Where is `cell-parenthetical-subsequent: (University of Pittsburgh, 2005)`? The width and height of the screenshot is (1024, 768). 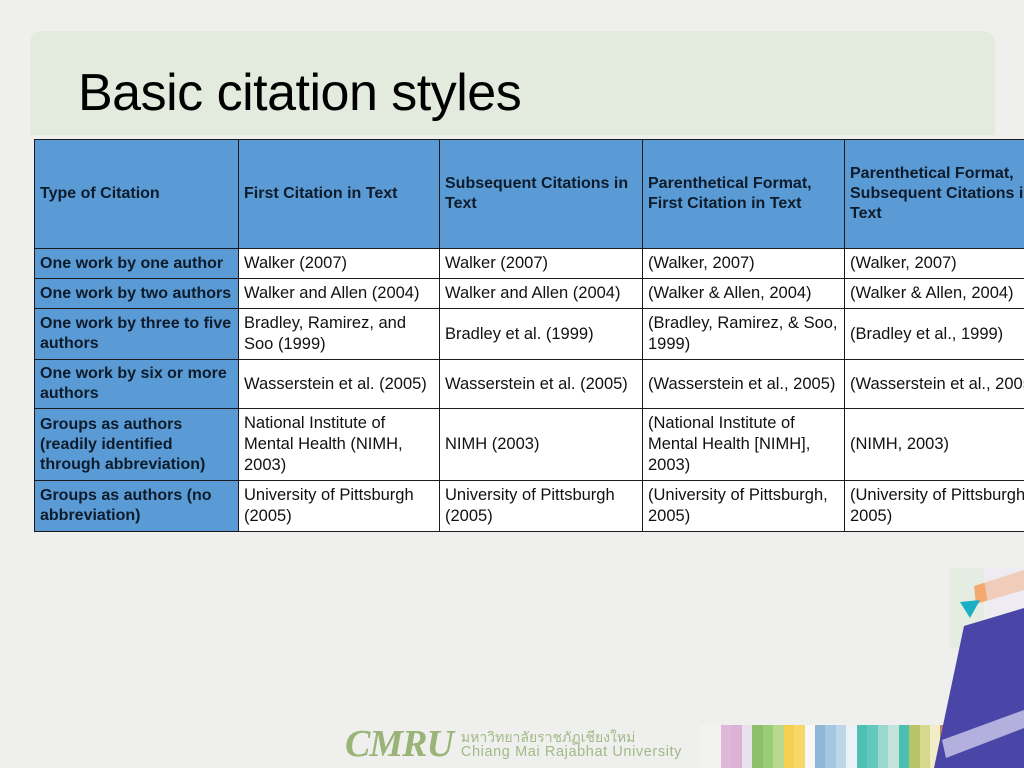
cell-parenthetical-subsequent: (University of Pittsburgh, 2005) is located at coordinates (934, 506).